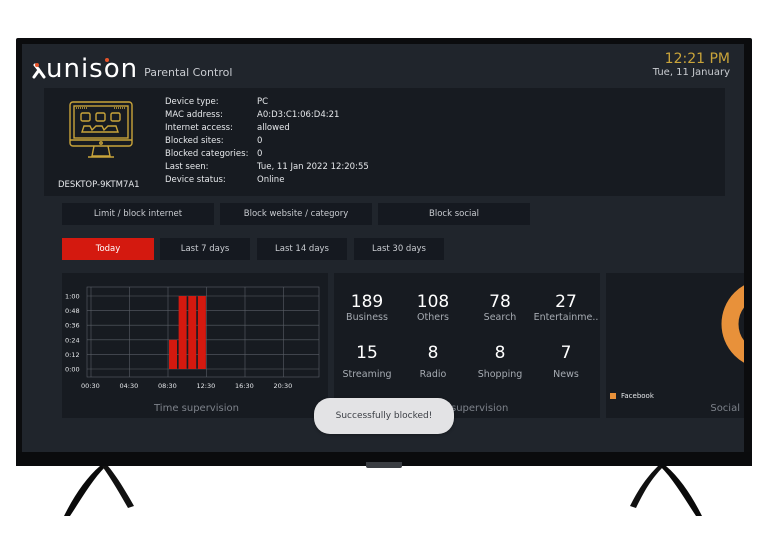 Image resolution: width=768 pixels, height=559 pixels. What do you see at coordinates (267, 154) in the screenshot?
I see `device-info-row: Blocked categories: 0` at bounding box center [267, 154].